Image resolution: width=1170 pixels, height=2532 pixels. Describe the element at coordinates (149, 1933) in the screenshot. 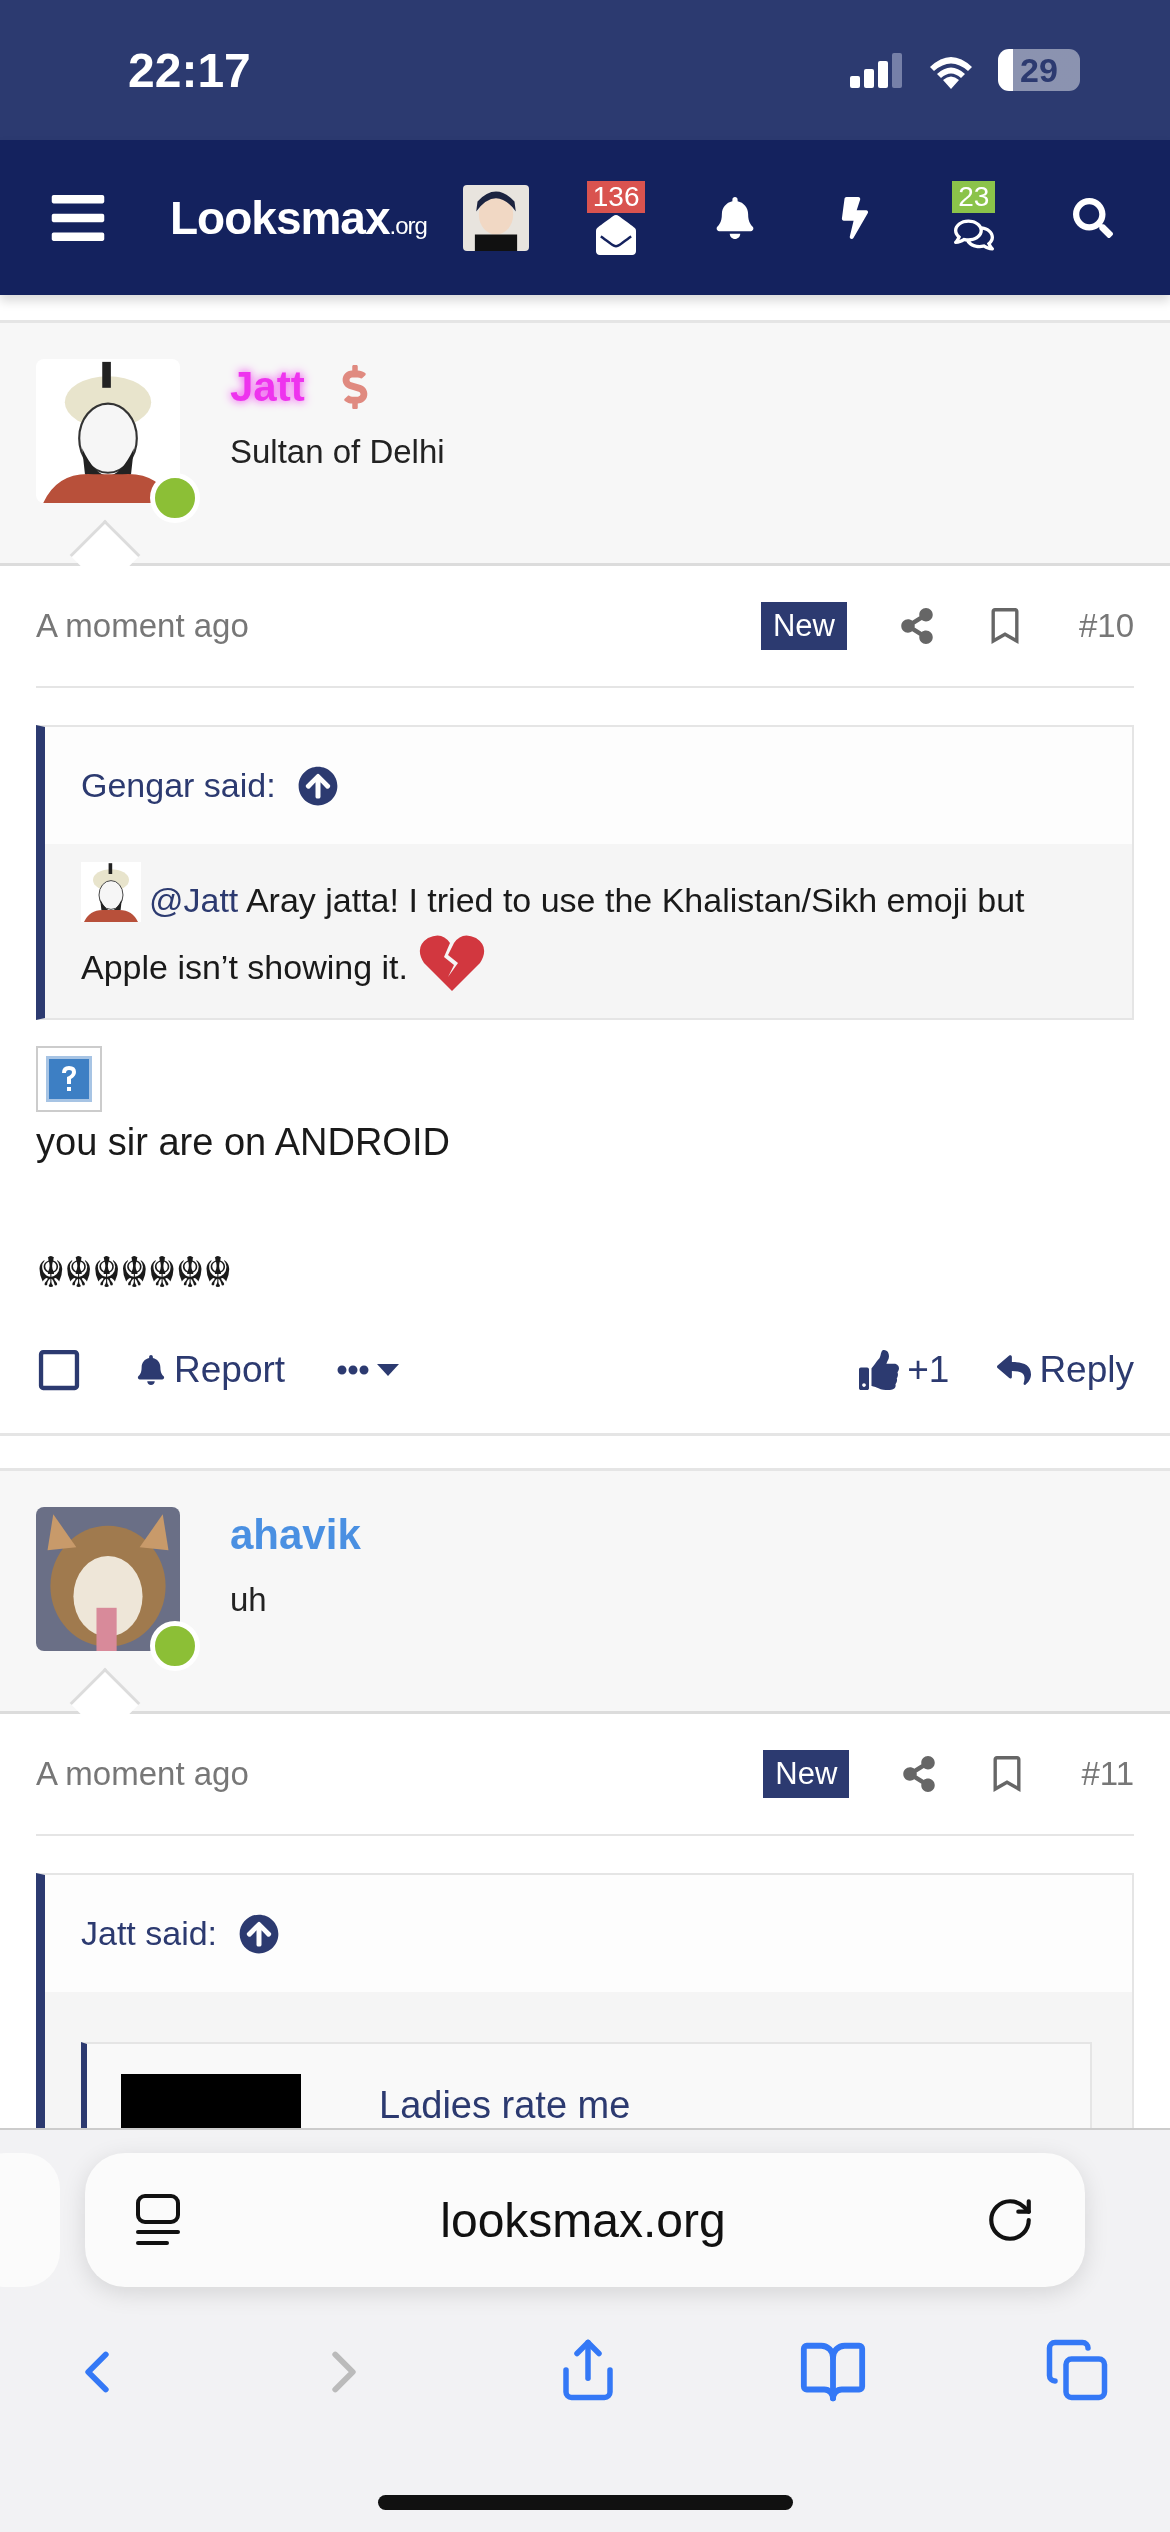

I see `quote-author-link: Jatt said:` at that location.